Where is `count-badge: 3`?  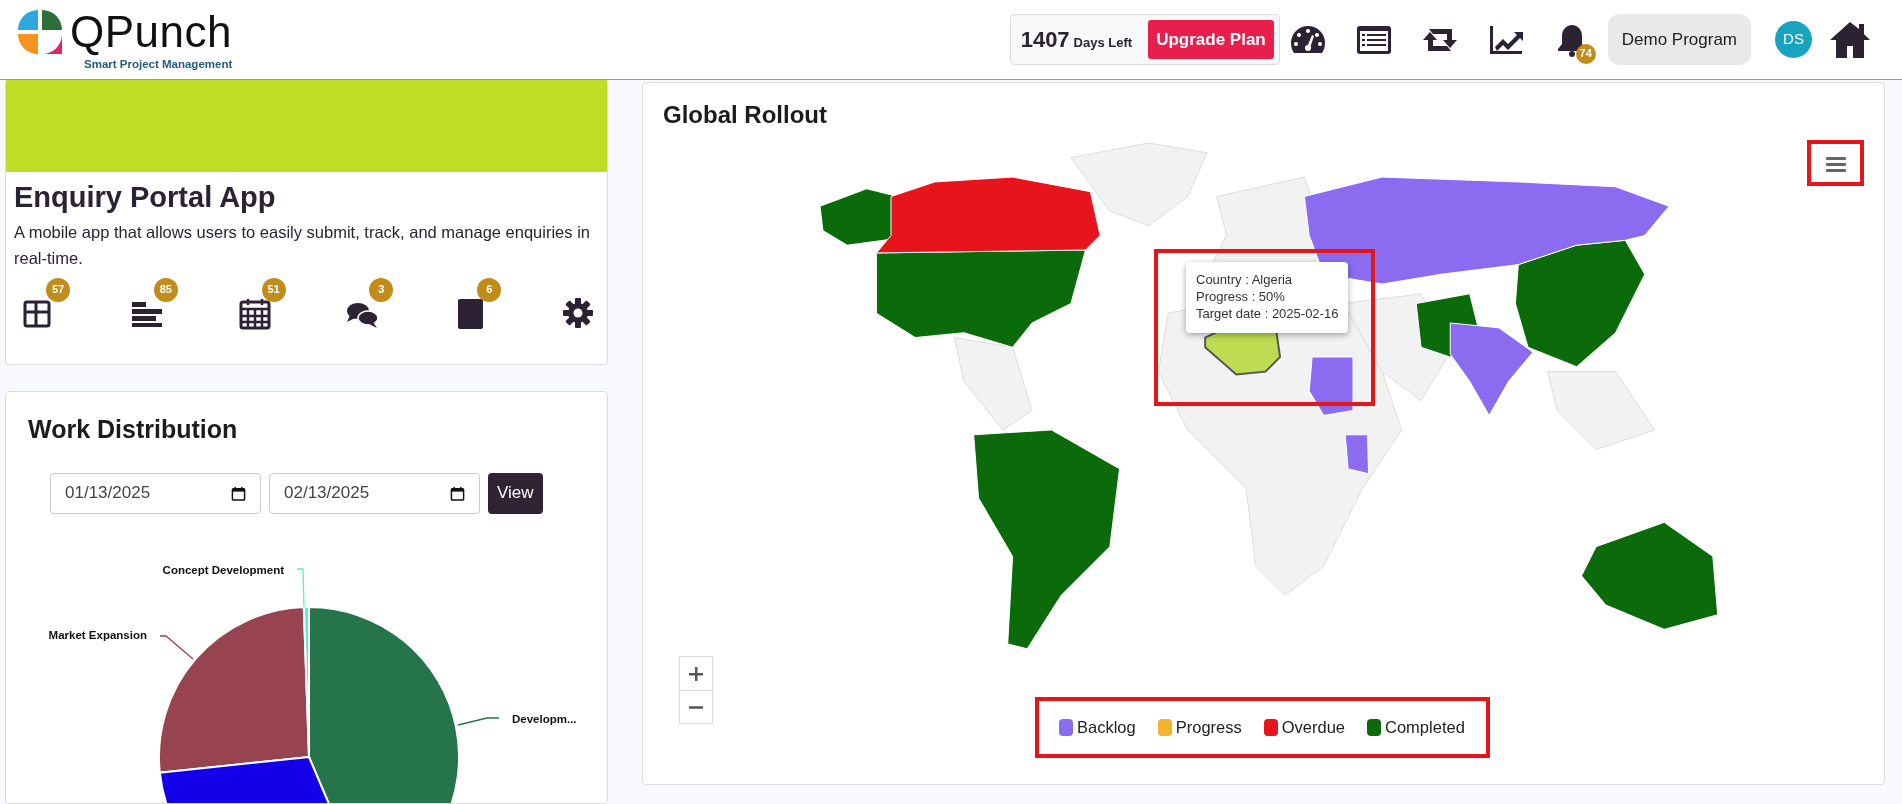
count-badge: 3 is located at coordinates (381, 289).